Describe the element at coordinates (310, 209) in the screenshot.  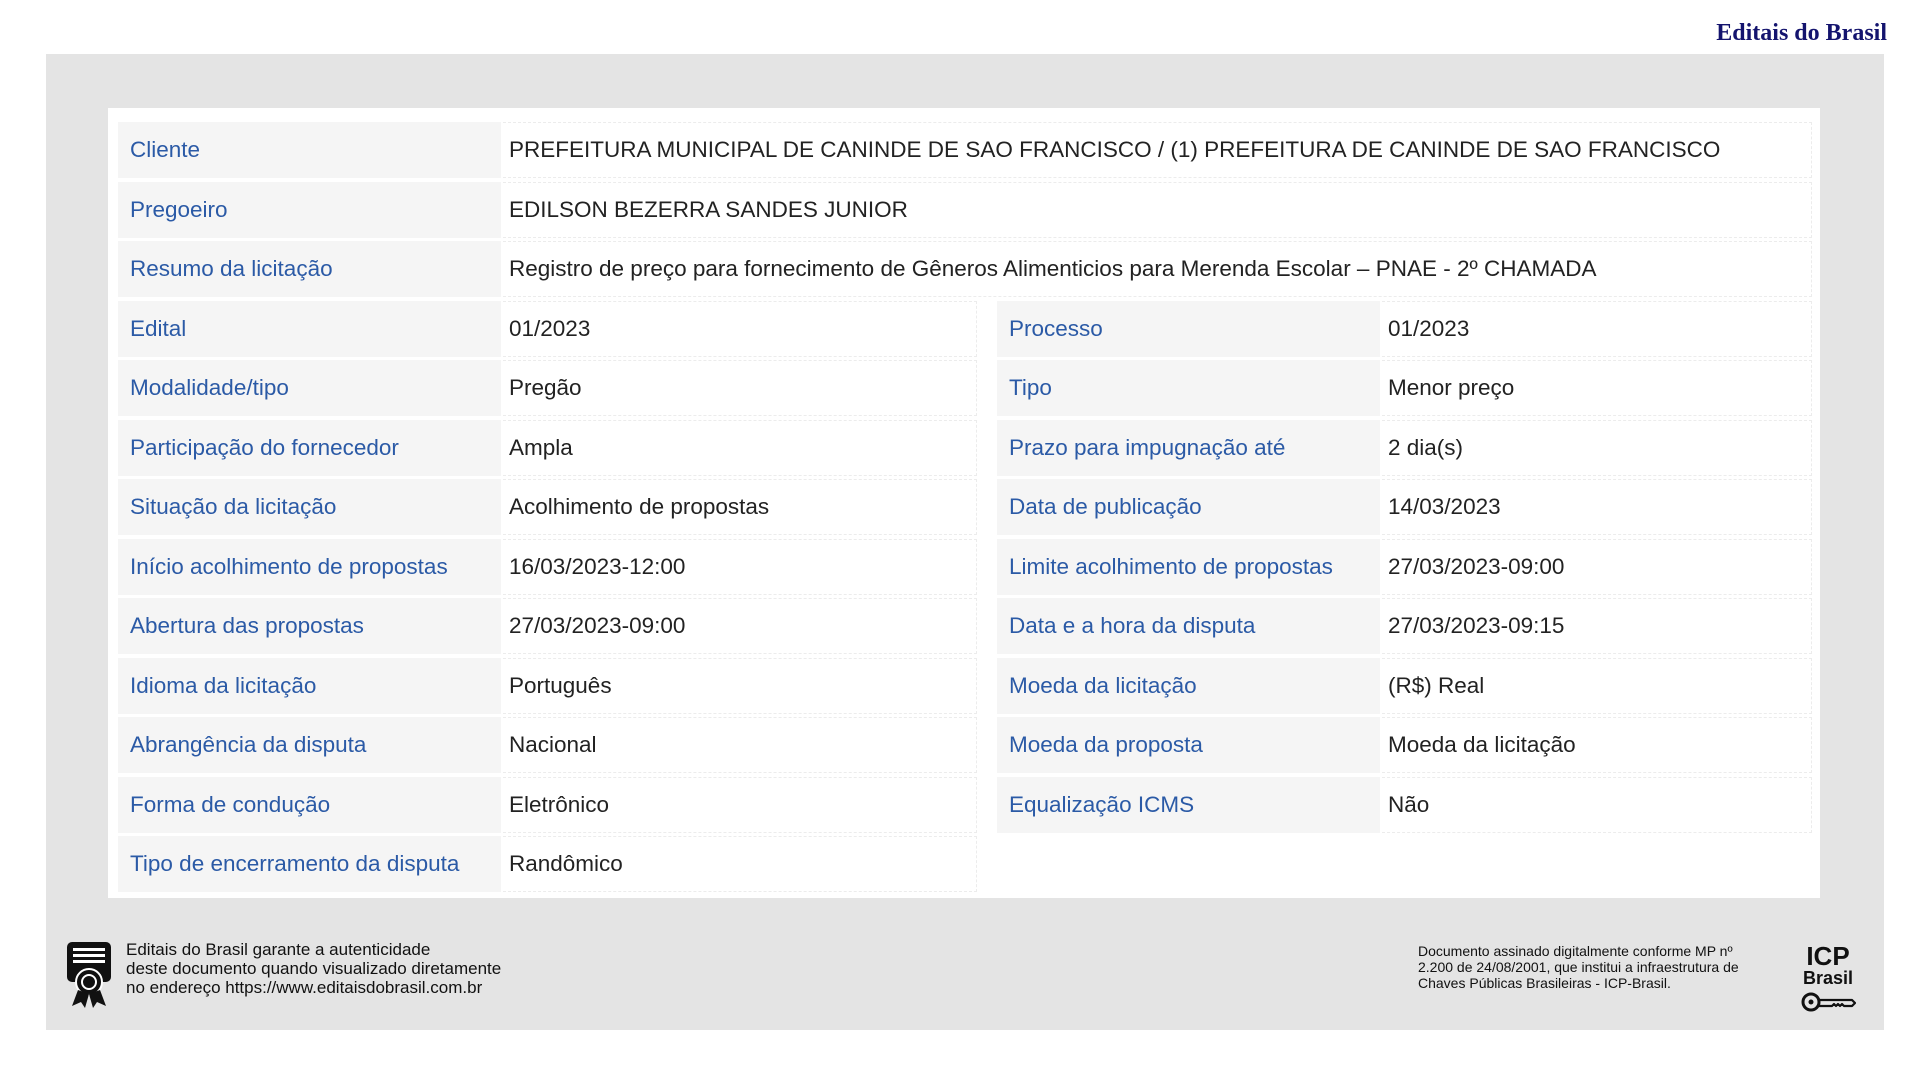
I see `pregoeiro-label: Pregoeiro` at that location.